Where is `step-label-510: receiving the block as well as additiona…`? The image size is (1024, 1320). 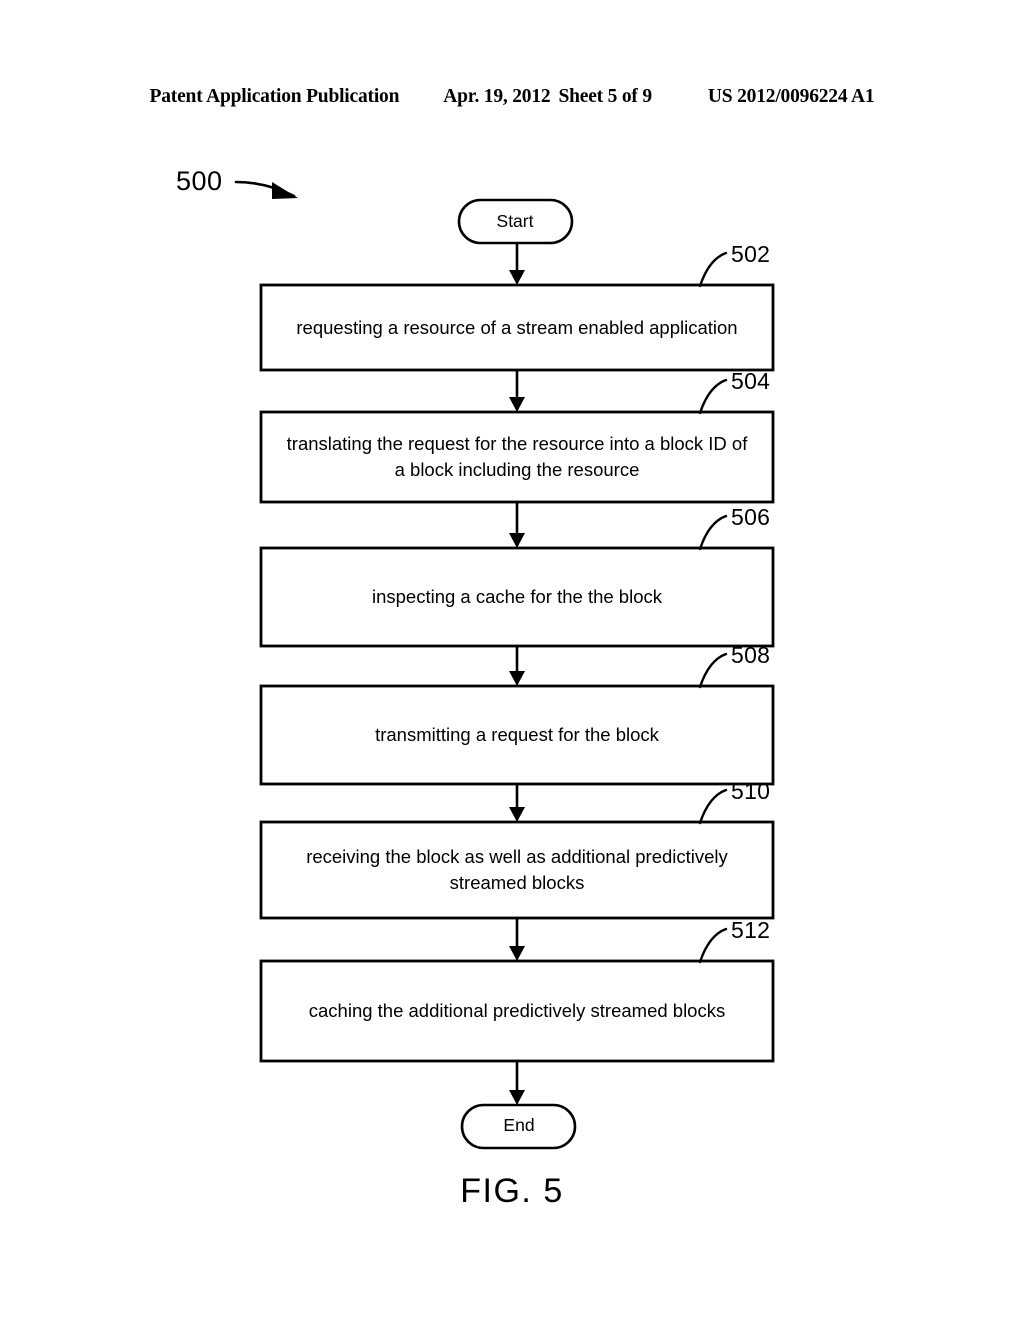
step-label-510: receiving the block as well as additiona… is located at coordinates (517, 869).